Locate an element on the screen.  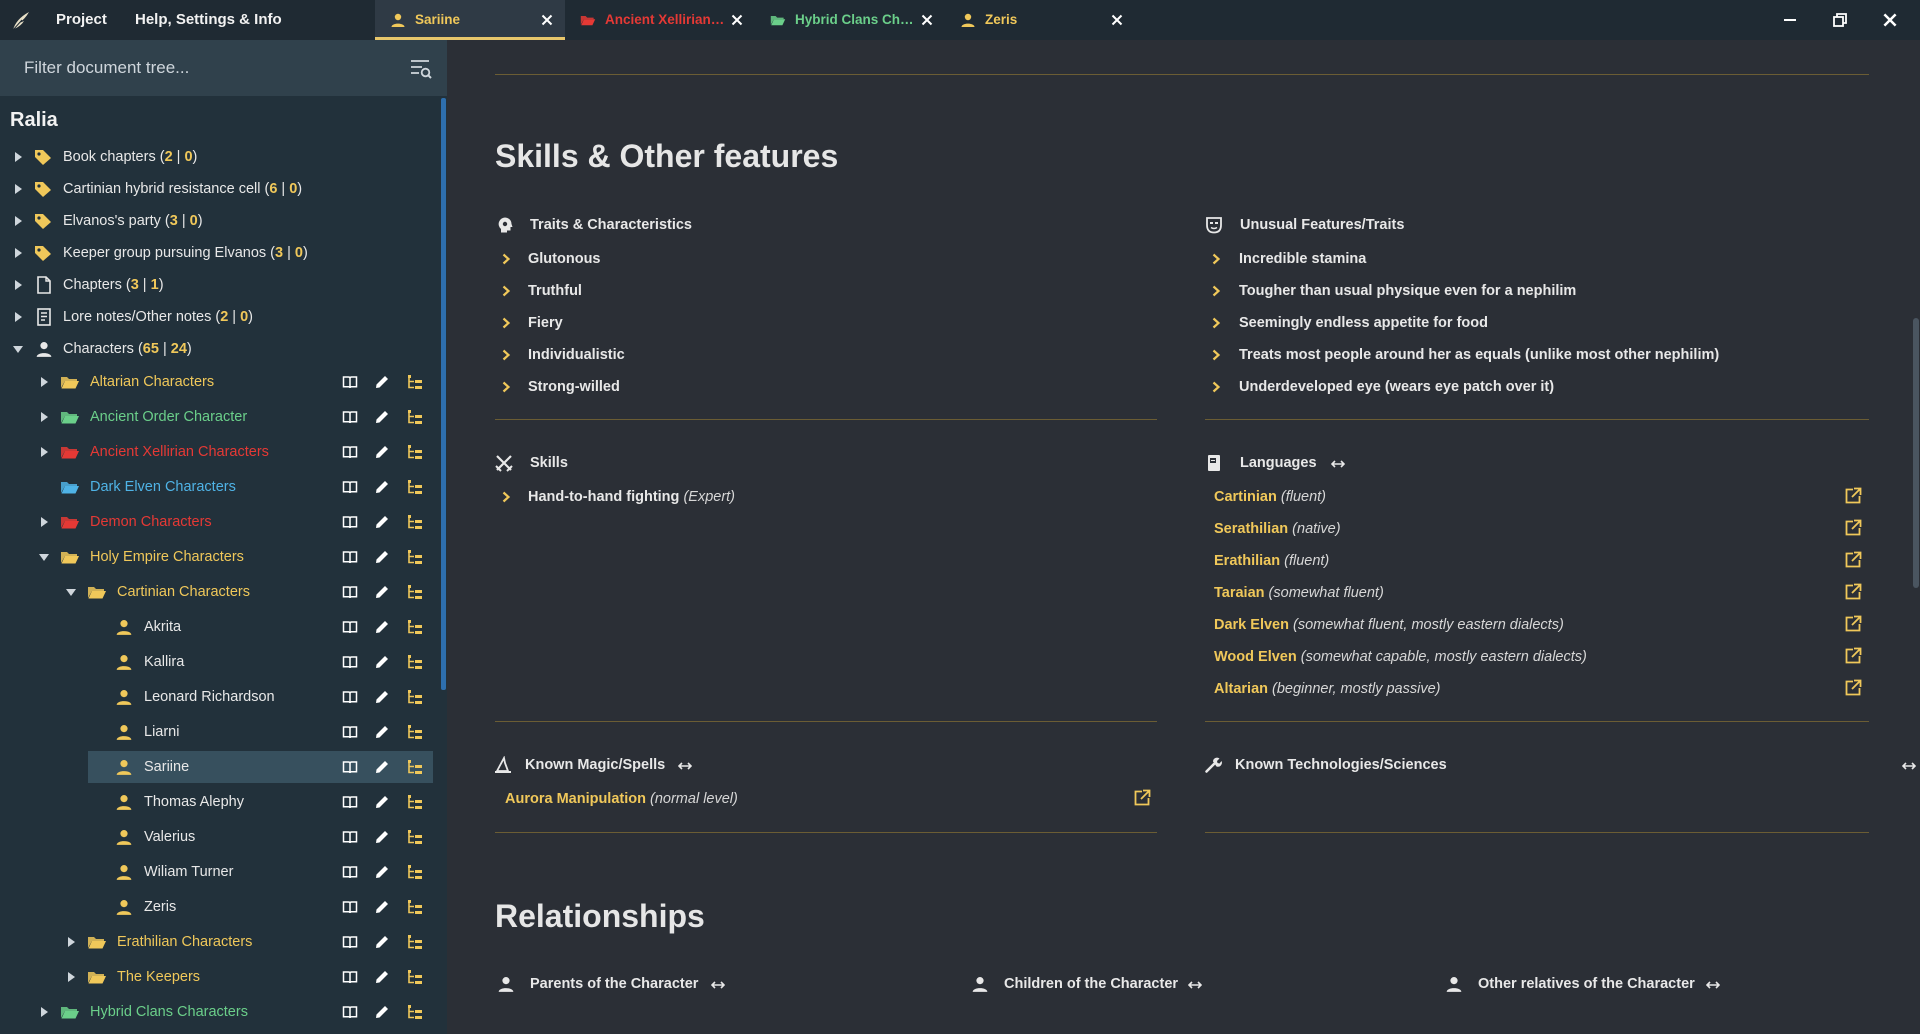
language-name-link: Serathilian is located at coordinates (1251, 529).